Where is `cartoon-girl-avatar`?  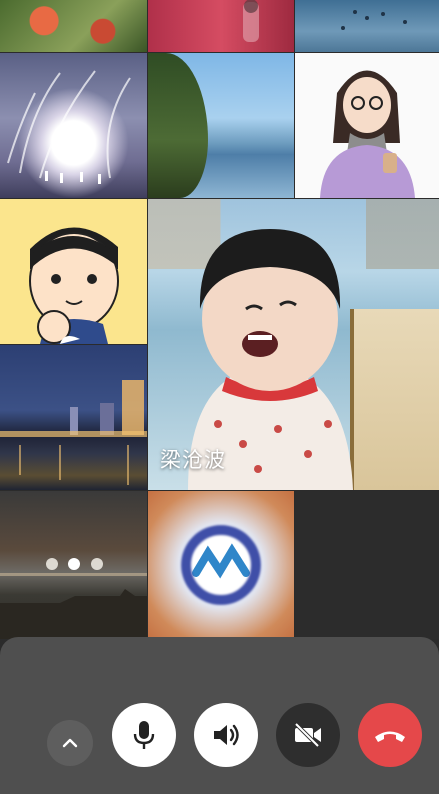 cartoon-girl-avatar is located at coordinates (367, 134).